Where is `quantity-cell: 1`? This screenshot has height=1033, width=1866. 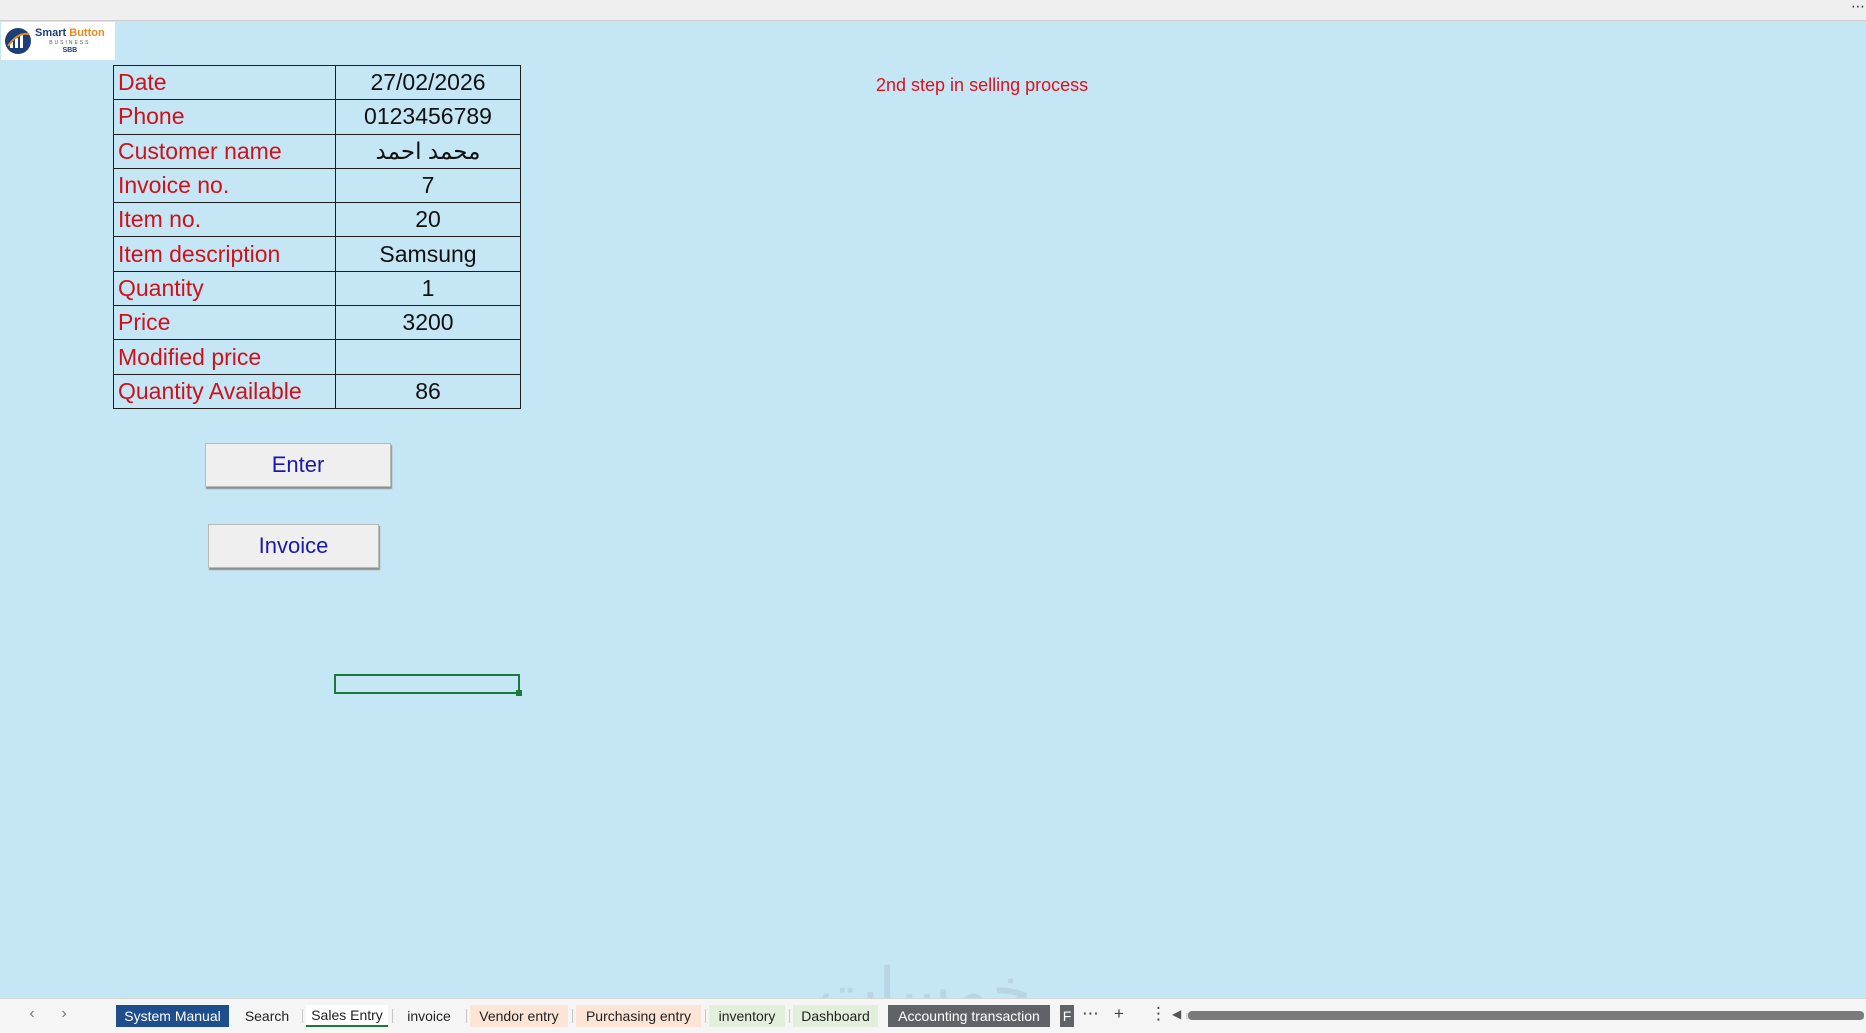 quantity-cell: 1 is located at coordinates (428, 288).